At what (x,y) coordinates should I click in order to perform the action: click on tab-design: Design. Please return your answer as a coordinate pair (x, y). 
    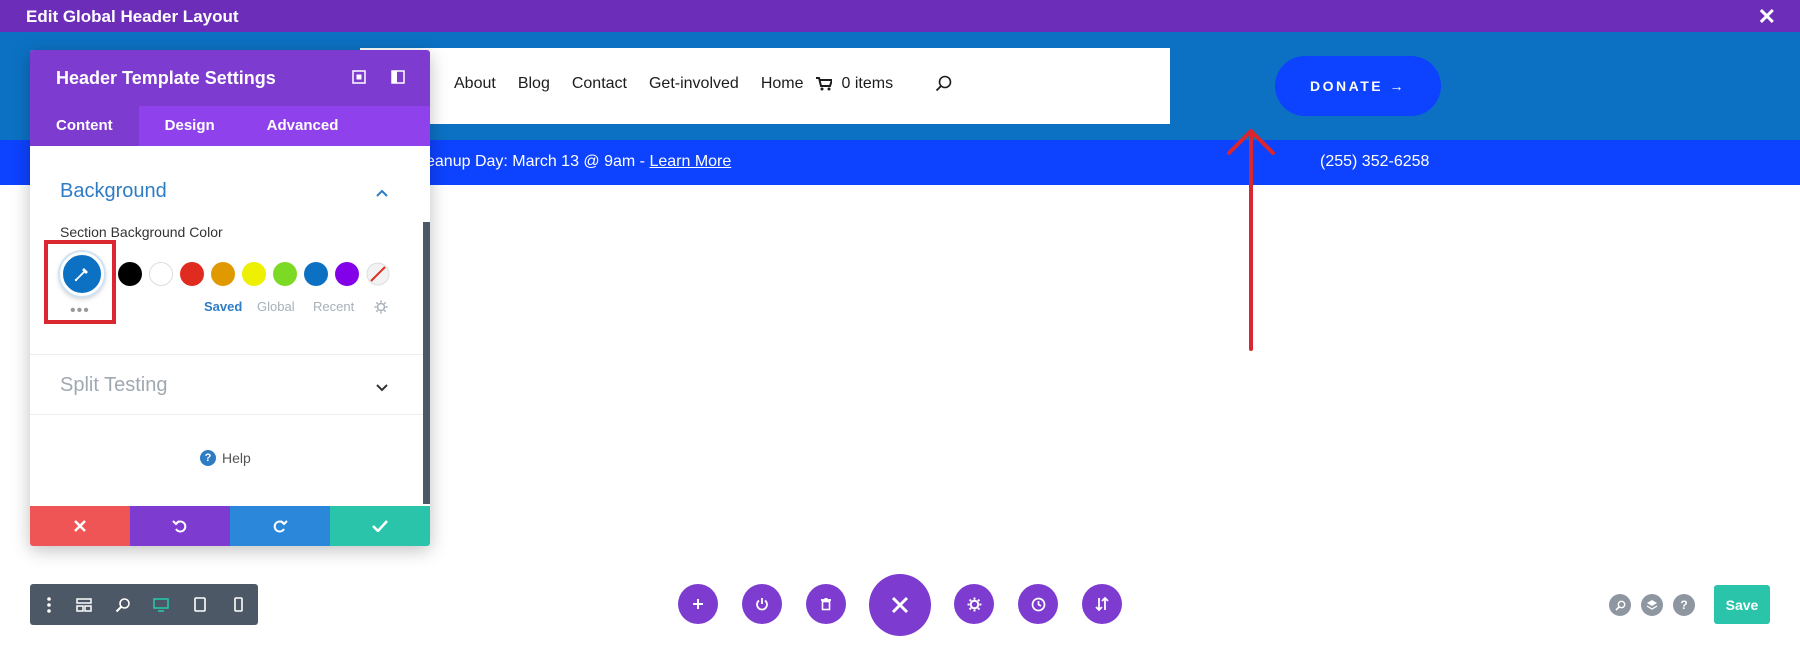
    Looking at the image, I should click on (190, 126).